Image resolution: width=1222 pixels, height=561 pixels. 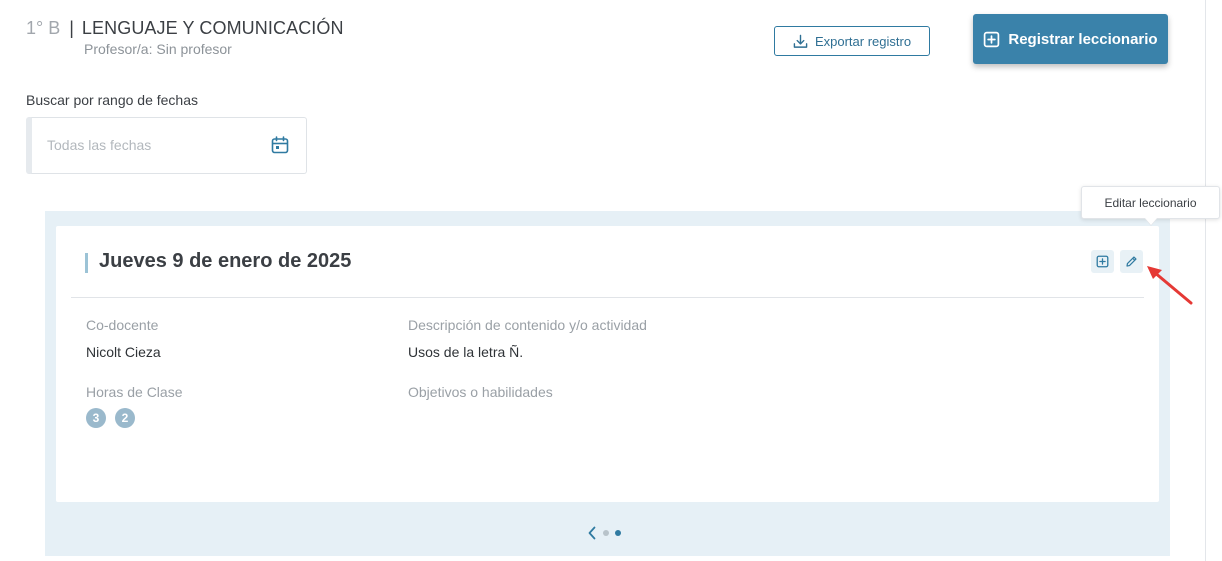 I want to click on chevron-left-icon, so click(x=592, y=533).